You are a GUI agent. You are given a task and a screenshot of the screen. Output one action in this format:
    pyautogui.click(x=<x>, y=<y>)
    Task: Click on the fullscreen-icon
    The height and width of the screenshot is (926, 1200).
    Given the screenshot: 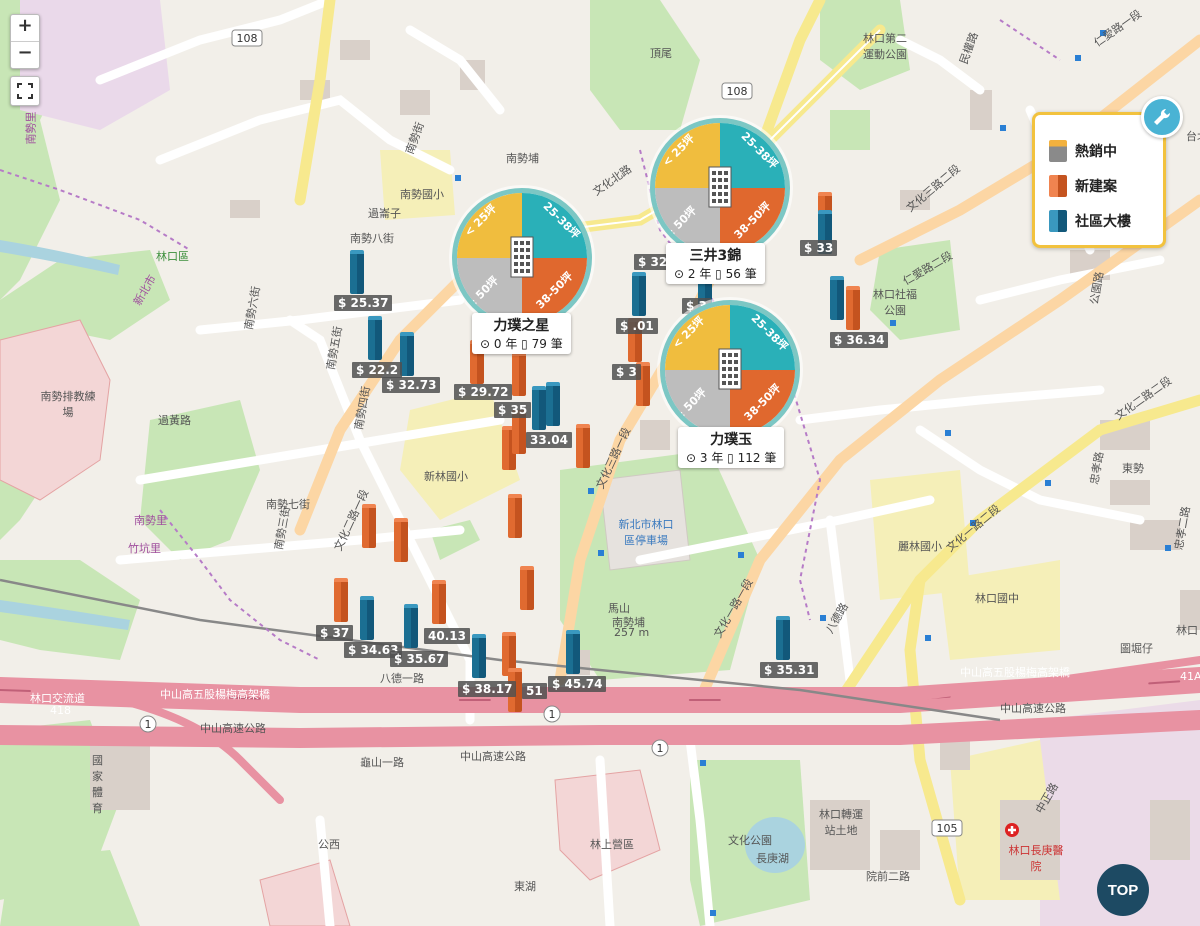 What is the action you would take?
    pyautogui.click(x=25, y=91)
    